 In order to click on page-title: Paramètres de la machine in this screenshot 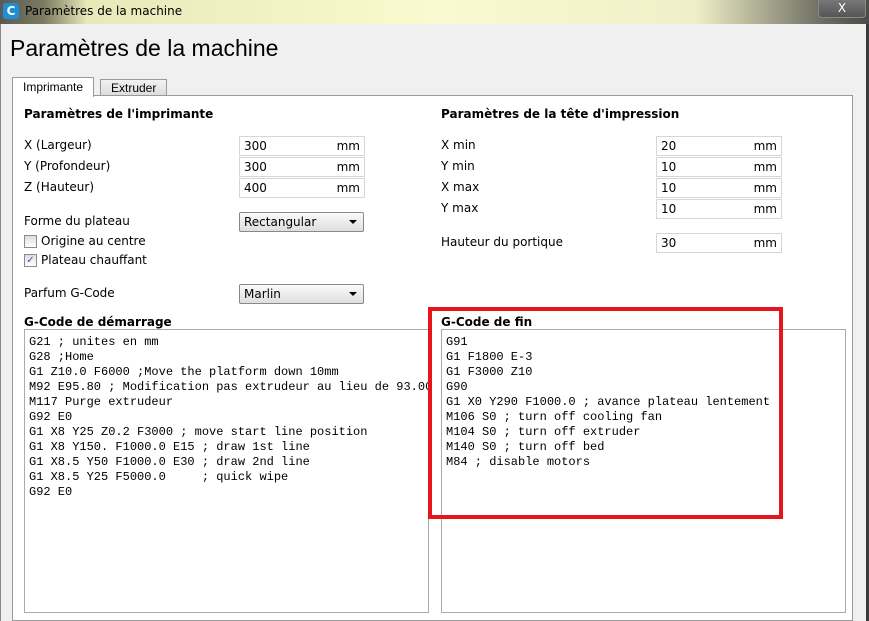, I will do `click(144, 48)`.